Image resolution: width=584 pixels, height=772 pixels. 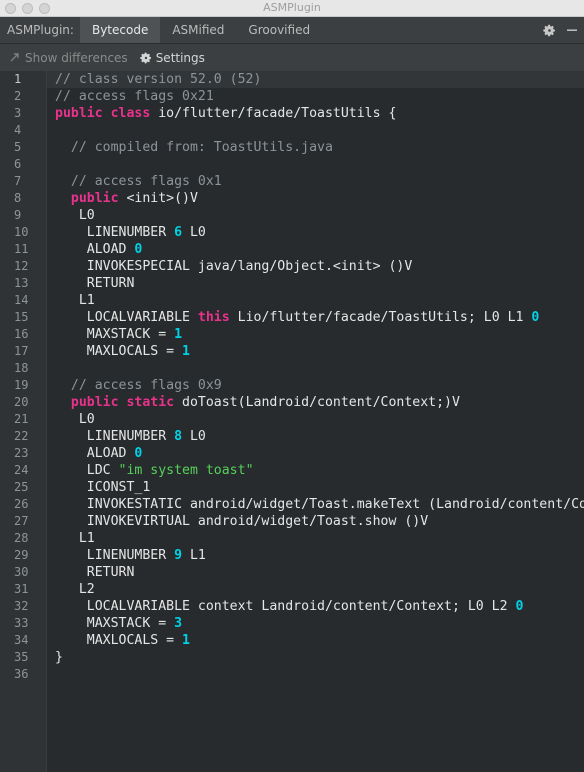 What do you see at coordinates (122, 402) in the screenshot?
I see `code-token: public static` at bounding box center [122, 402].